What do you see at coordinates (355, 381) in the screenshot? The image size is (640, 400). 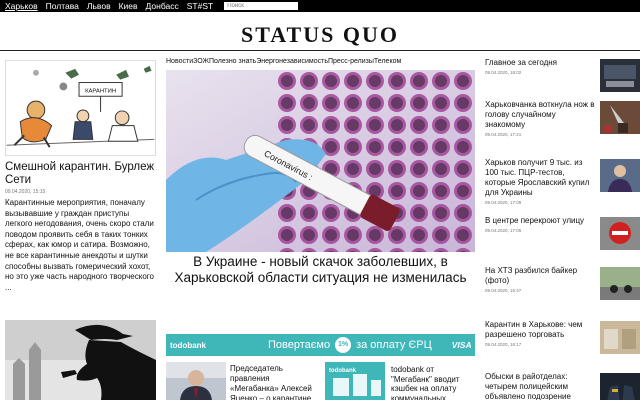 I see `todobank-cashback-image: todobank` at bounding box center [355, 381].